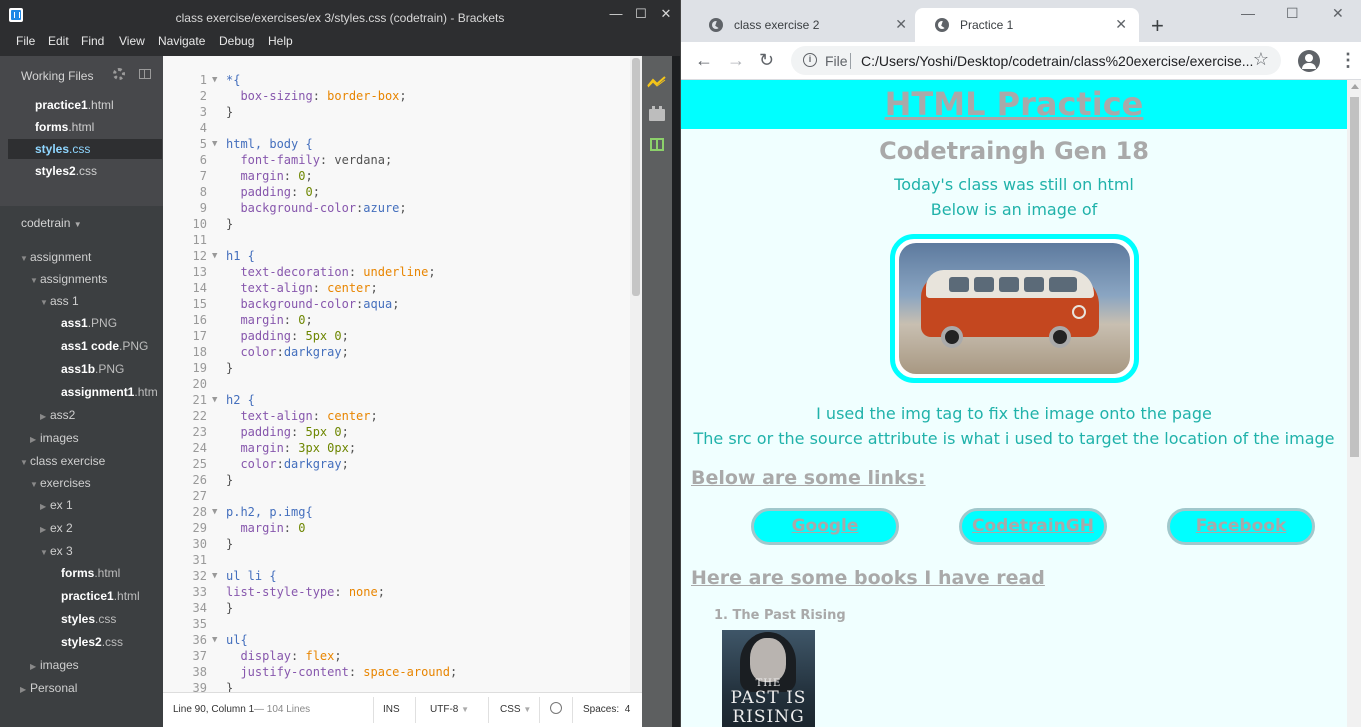 The image size is (1361, 727). Describe the element at coordinates (398, 128) in the screenshot. I see `code-line: 4` at that location.